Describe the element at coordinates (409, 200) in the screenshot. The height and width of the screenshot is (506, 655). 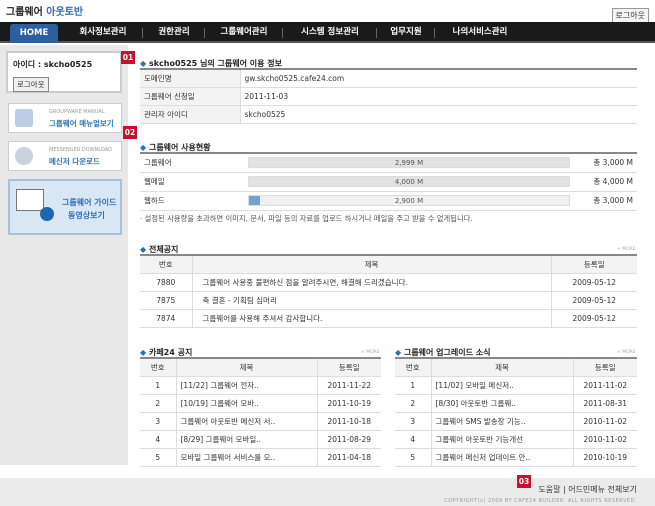
I see `usage-bar: 2,900 M` at that location.